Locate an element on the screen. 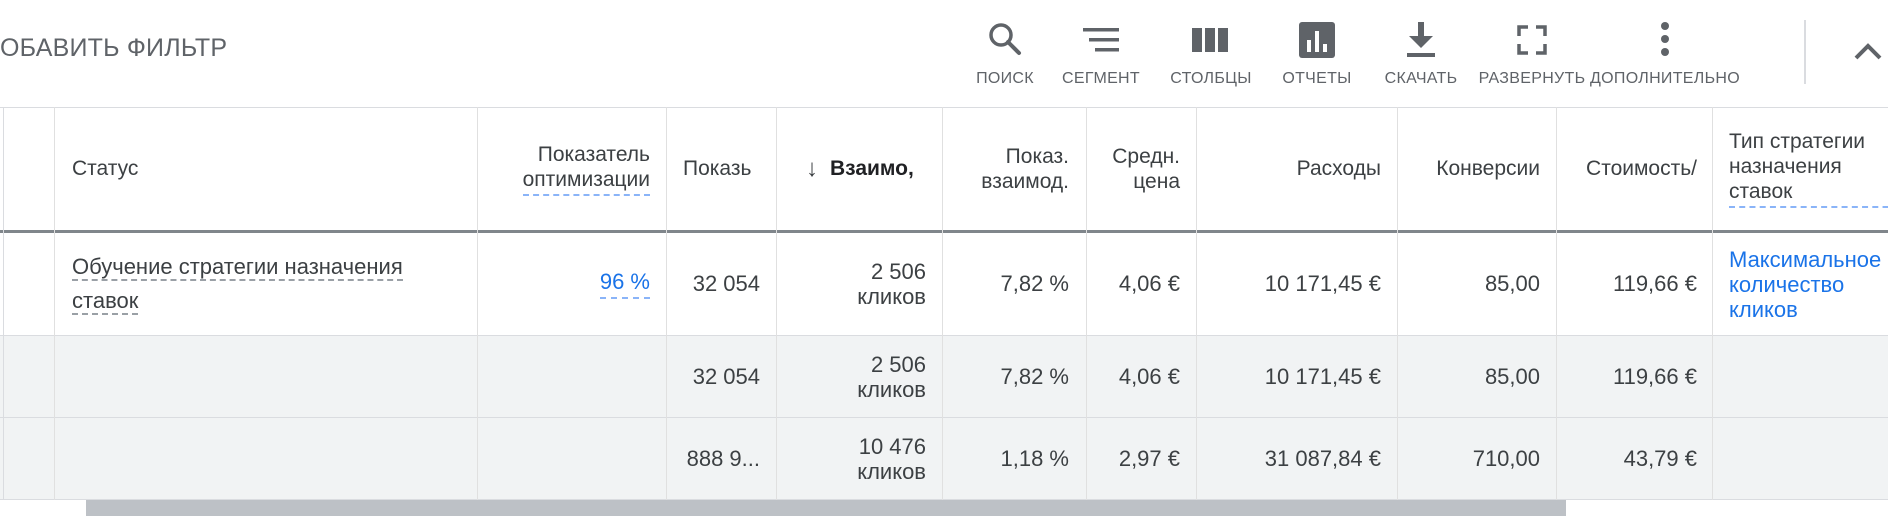 This screenshot has width=1888, height=516. bid-strategy-link: Максимальное is located at coordinates (1805, 259).